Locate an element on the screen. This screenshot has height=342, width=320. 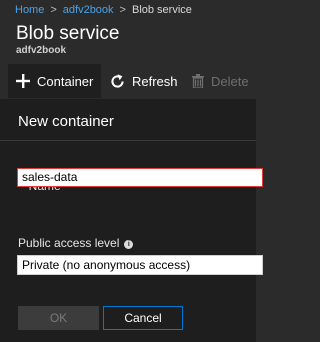
breadcrumb-home-link: Home is located at coordinates (29, 10).